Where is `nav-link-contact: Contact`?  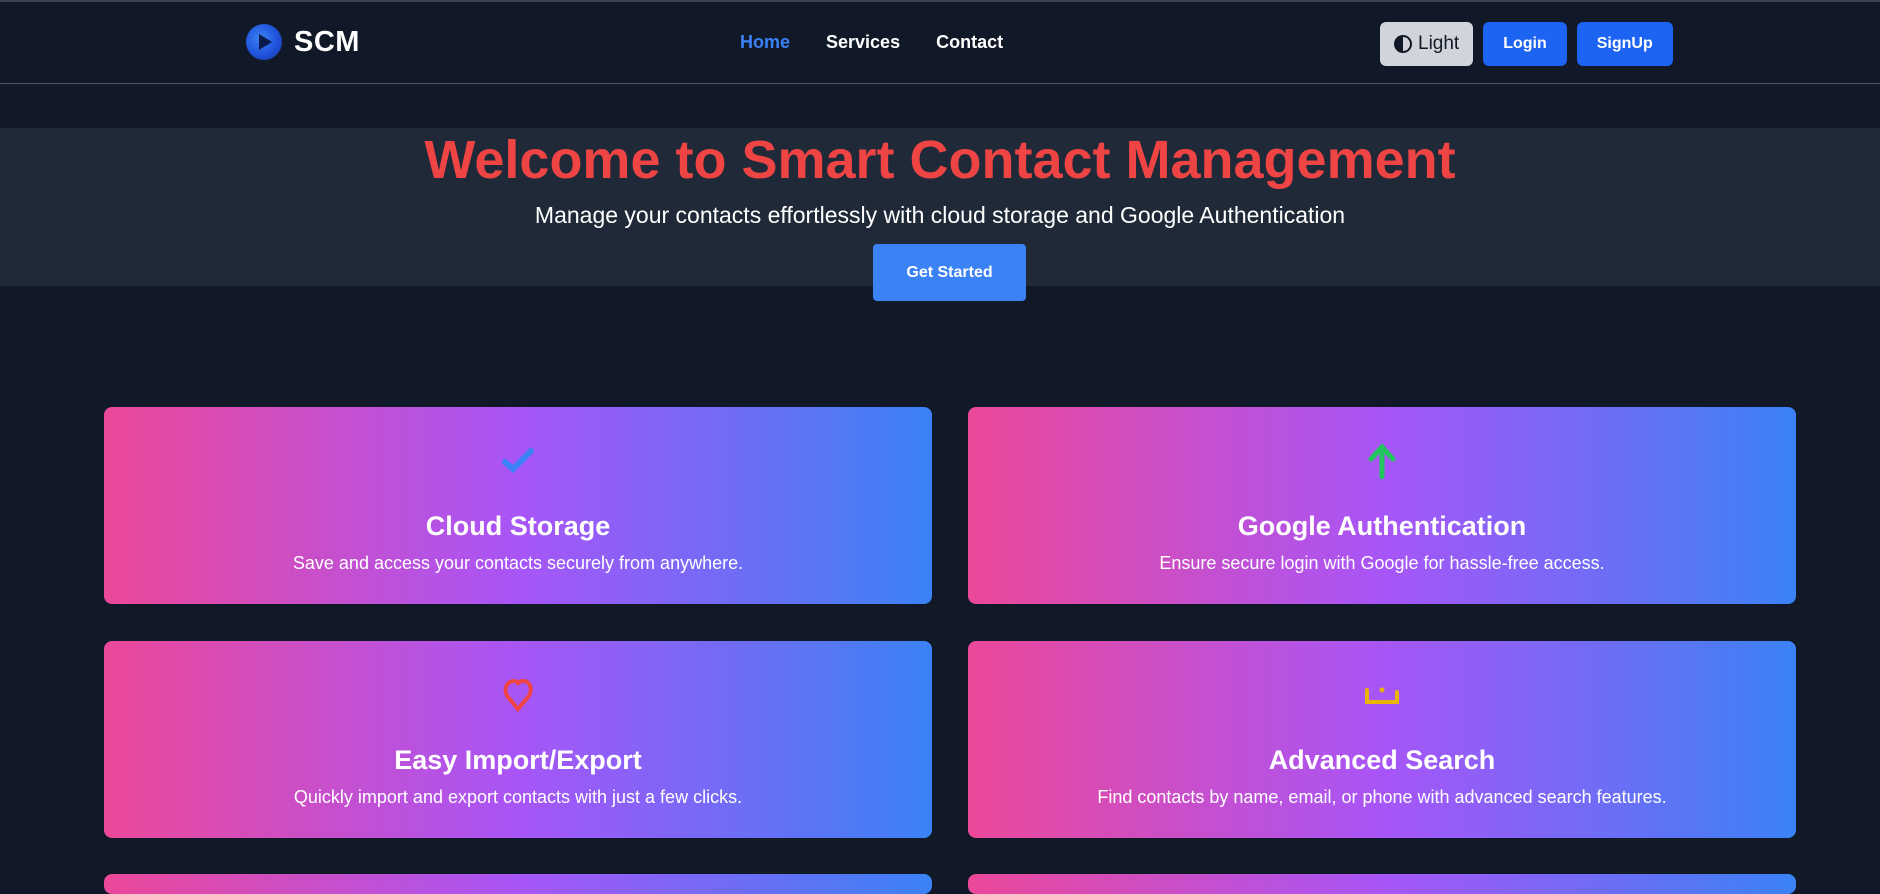 nav-link-contact: Contact is located at coordinates (969, 42).